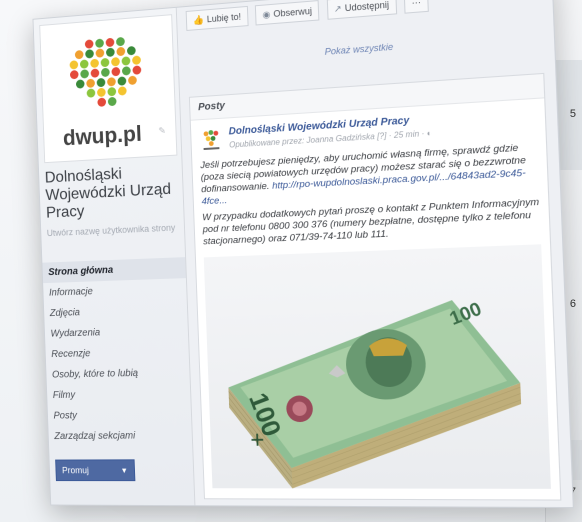 This screenshot has height=522, width=582. I want to click on follow-label: Obserwuj, so click(293, 12).